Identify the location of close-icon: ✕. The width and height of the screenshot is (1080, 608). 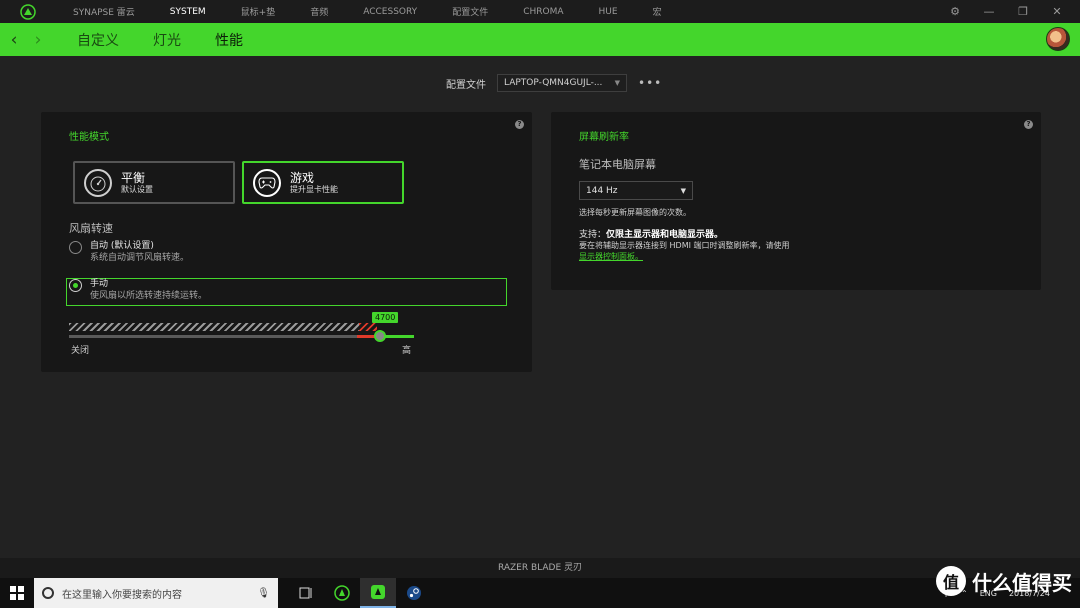
(1057, 11).